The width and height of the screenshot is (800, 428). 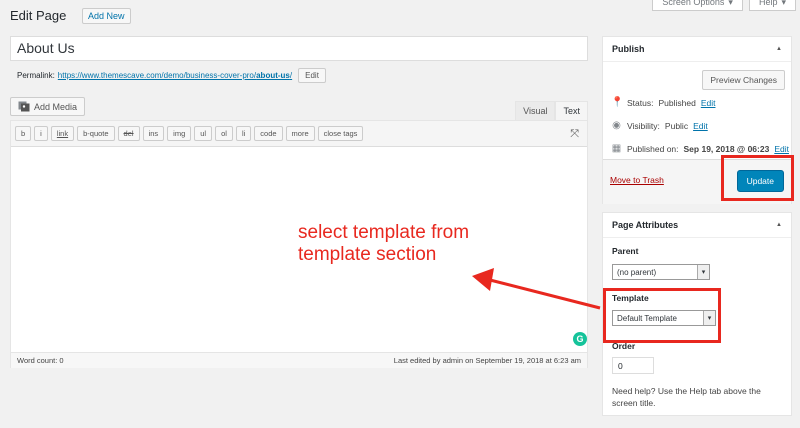 I want to click on page-attributes-header: Page Attributes ▲, so click(x=697, y=225).